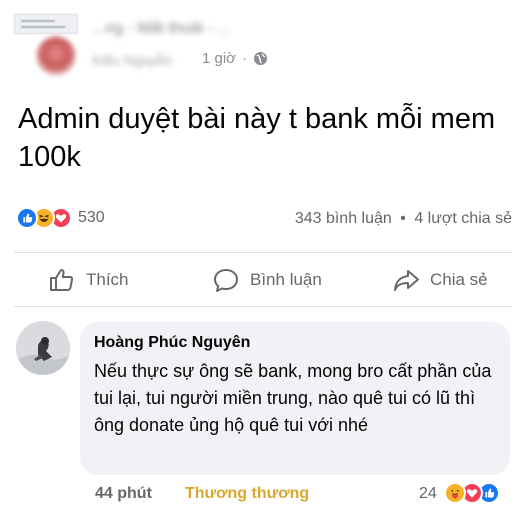 Image resolution: width=526 pixels, height=514 pixels. Describe the element at coordinates (263, 306) in the screenshot. I see `divider-bottom` at that location.